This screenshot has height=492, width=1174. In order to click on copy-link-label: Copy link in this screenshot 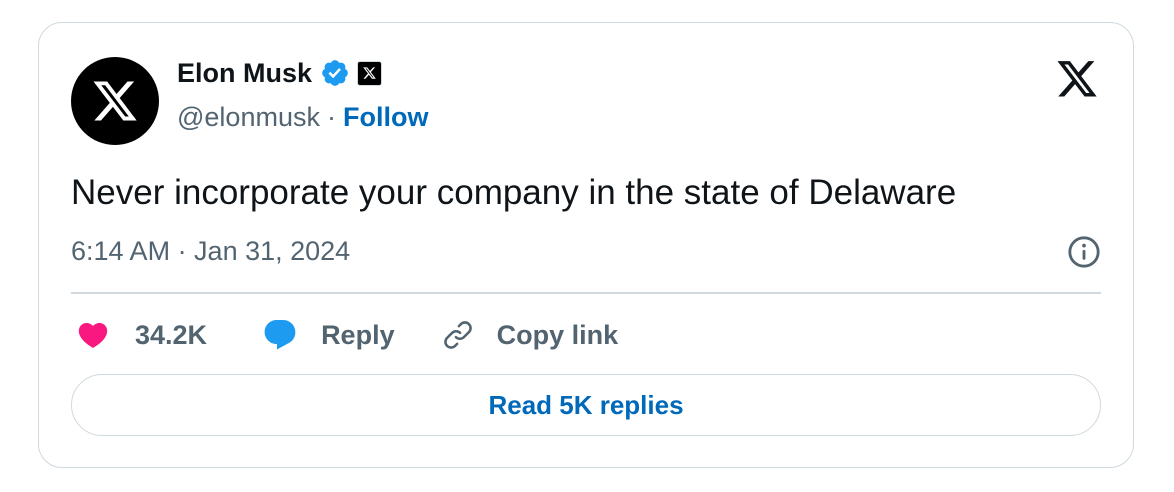, I will do `click(557, 335)`.